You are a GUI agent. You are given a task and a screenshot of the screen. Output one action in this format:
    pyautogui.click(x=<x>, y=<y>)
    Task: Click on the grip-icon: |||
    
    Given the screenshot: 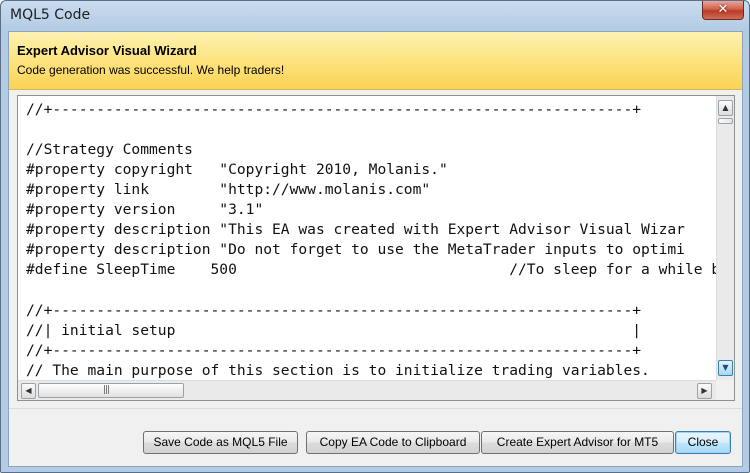 What is the action you would take?
    pyautogui.click(x=106, y=390)
    